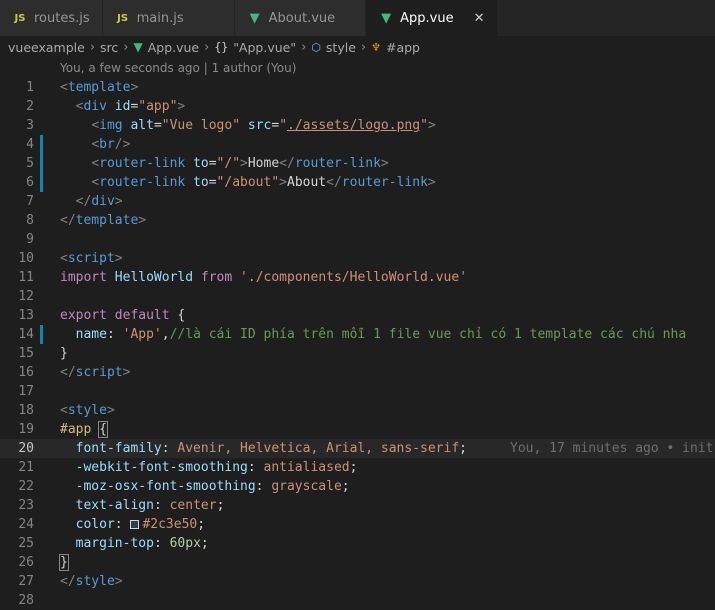  What do you see at coordinates (264, 47) in the screenshot?
I see `breadcrumb-component: "App.vue"` at bounding box center [264, 47].